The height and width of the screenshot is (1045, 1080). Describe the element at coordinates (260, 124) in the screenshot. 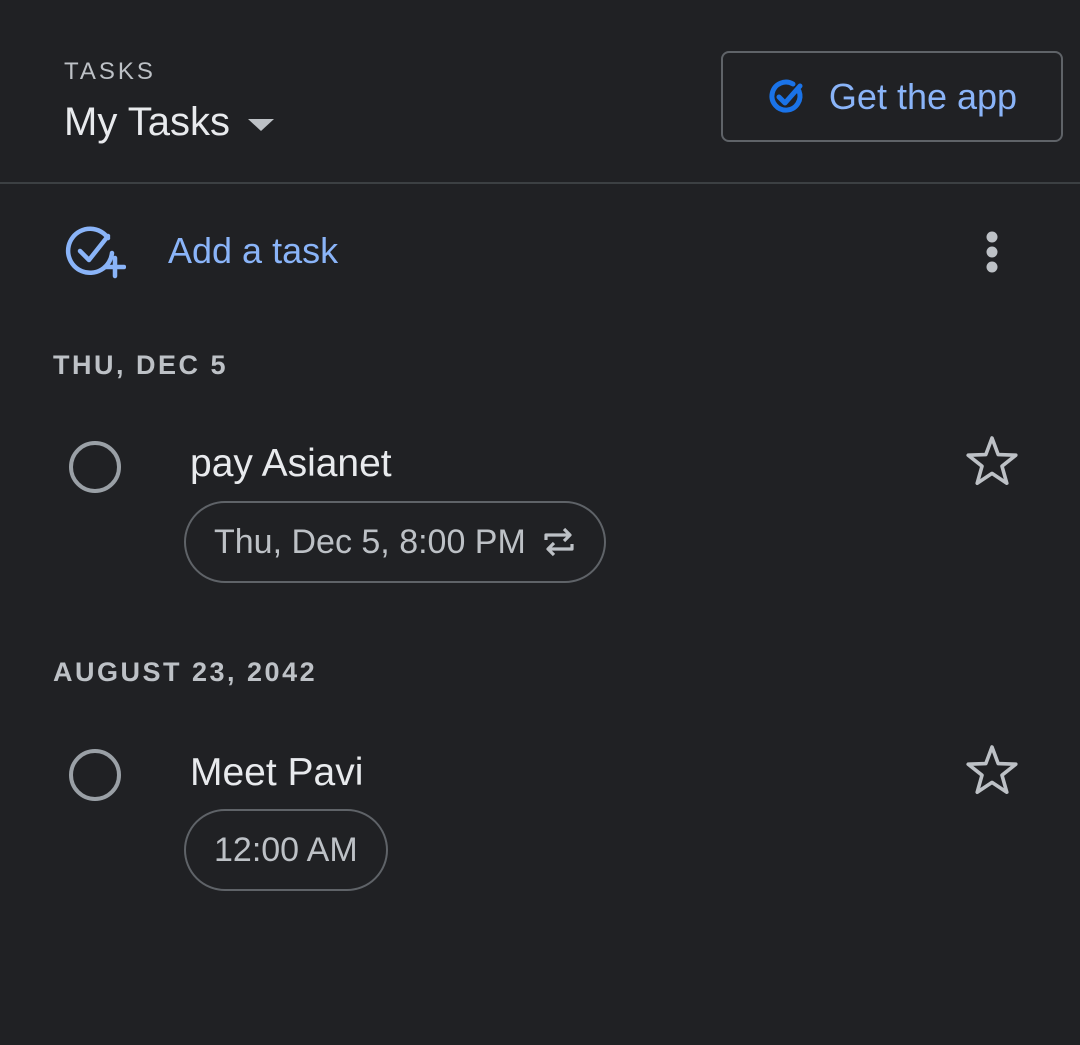

I see `arrow-drop-down-icon` at that location.